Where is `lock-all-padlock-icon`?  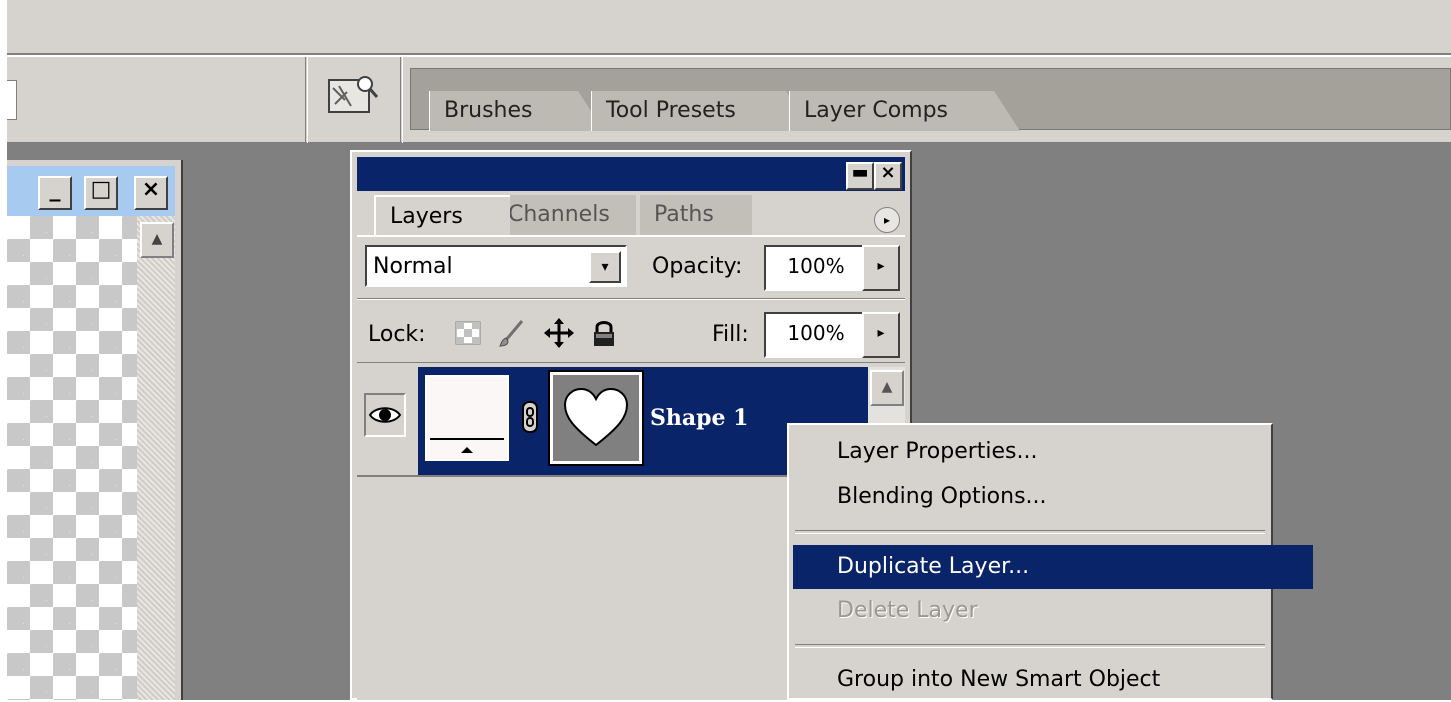
lock-all-padlock-icon is located at coordinates (604, 333).